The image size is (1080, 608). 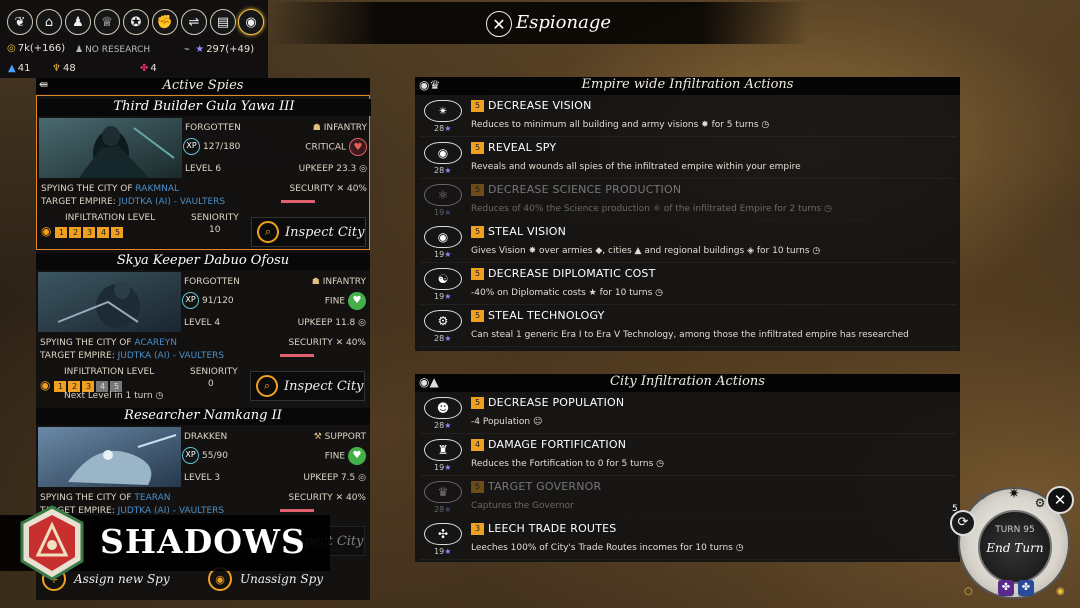 What do you see at coordinates (552, 528) in the screenshot?
I see `action-name: LEECH TRADE ROUTES` at bounding box center [552, 528].